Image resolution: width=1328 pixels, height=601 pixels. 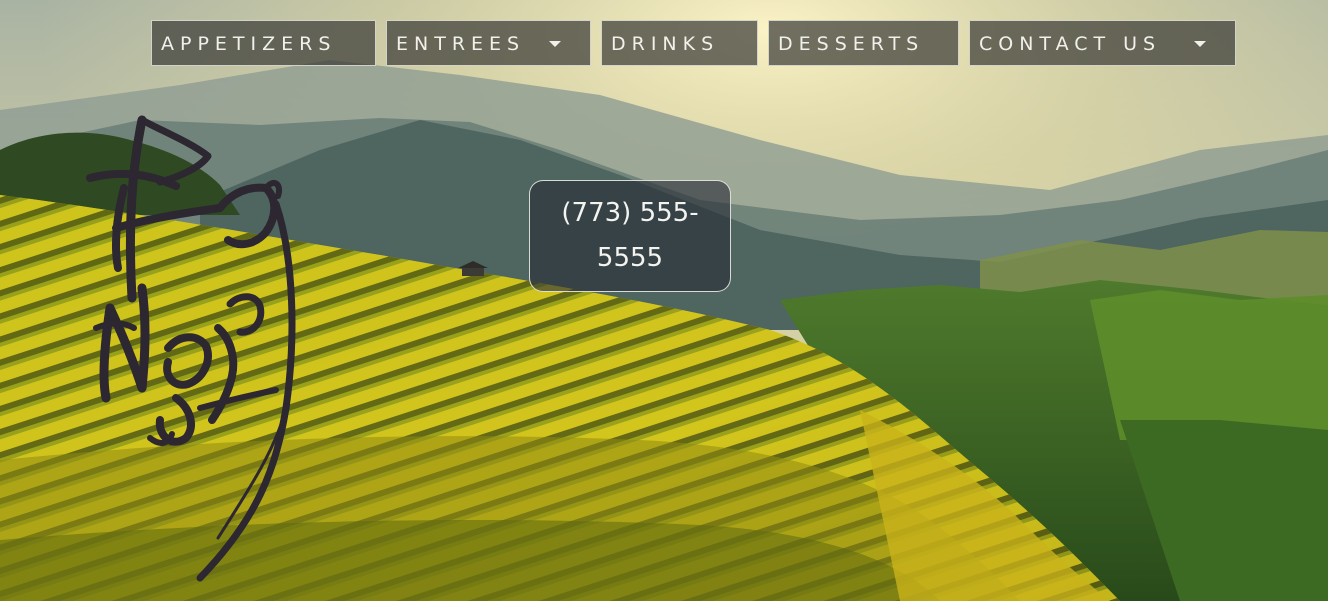 I want to click on nav-appetizers-label: APPETIZERS, so click(x=249, y=44).